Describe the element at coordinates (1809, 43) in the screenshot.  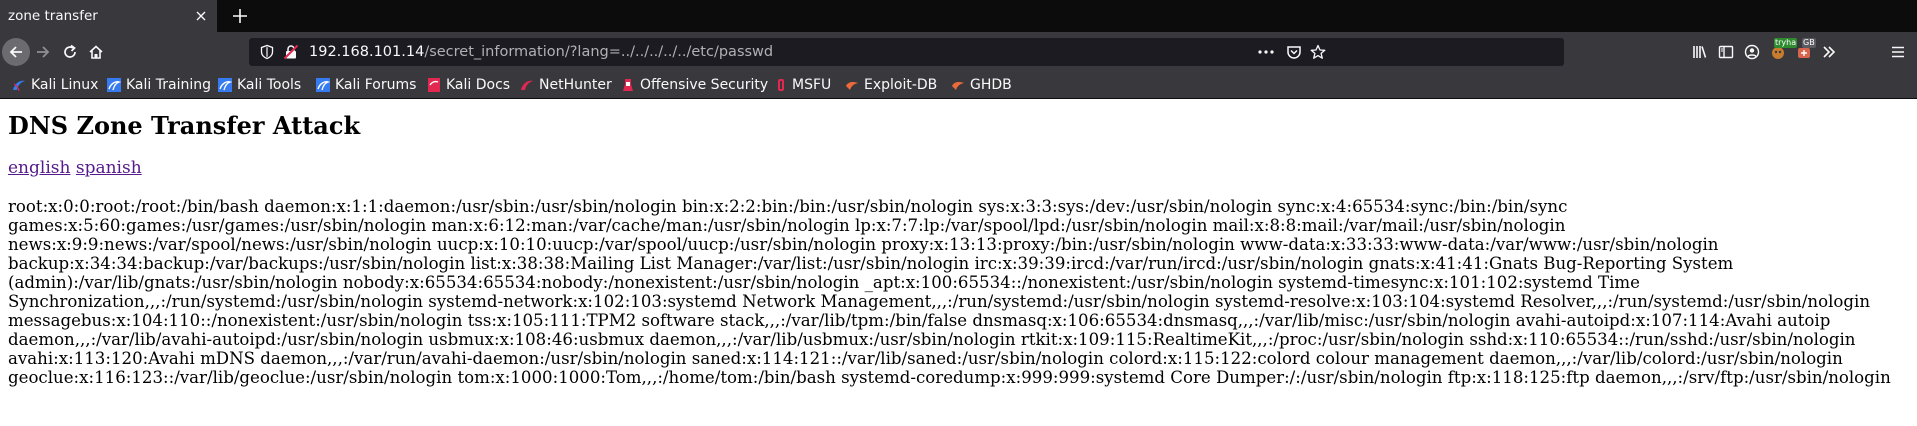
I see `extension-badge: GB` at that location.